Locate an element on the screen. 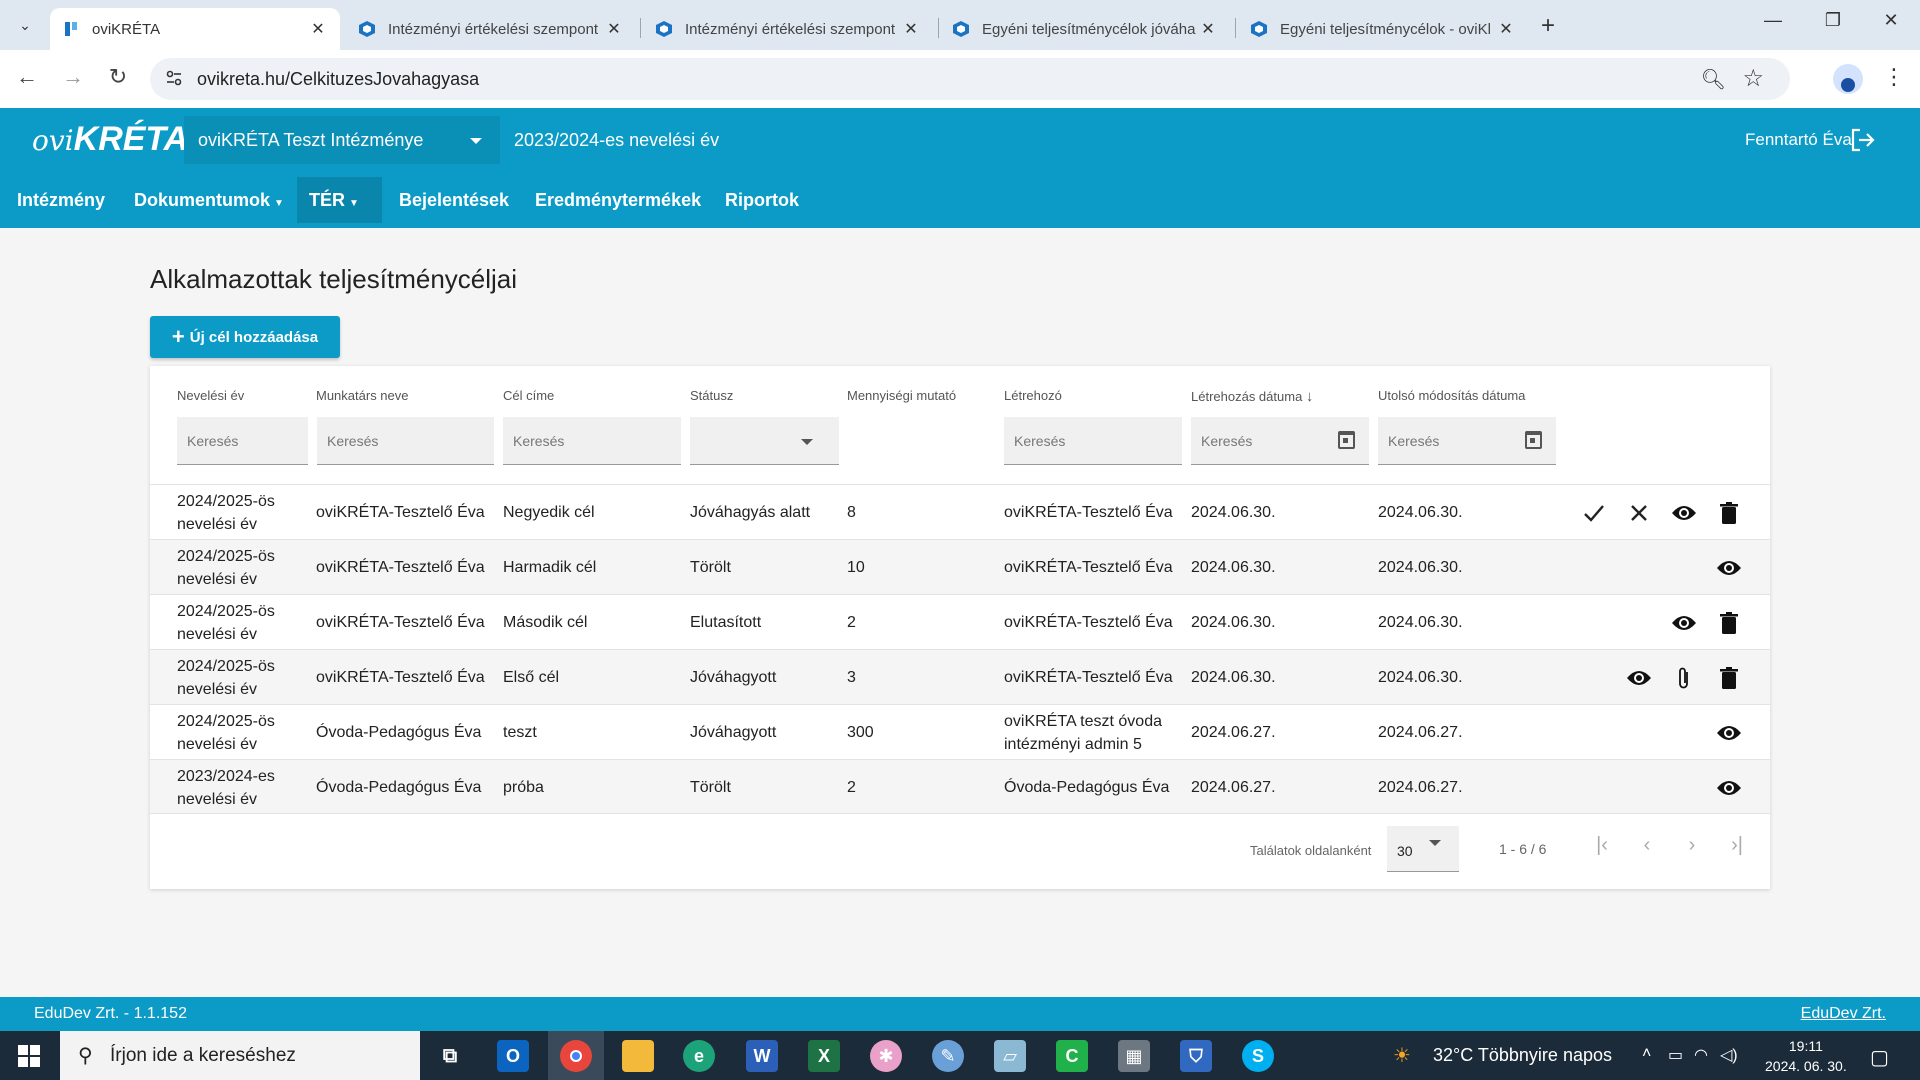 The width and height of the screenshot is (1920, 1080). chevron-up-icon: ˄ is located at coordinates (1646, 1054).